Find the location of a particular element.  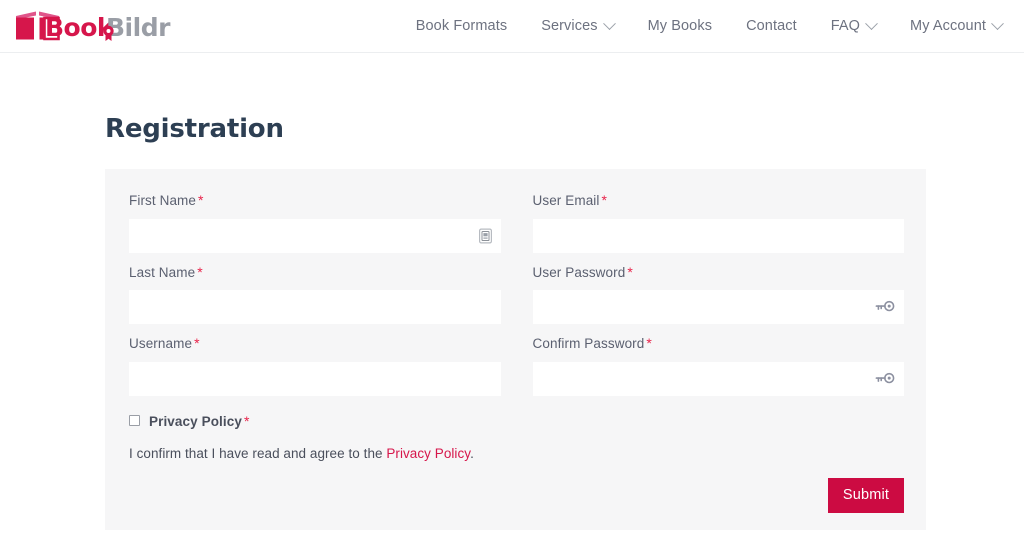

label-text: User Email is located at coordinates (566, 200).